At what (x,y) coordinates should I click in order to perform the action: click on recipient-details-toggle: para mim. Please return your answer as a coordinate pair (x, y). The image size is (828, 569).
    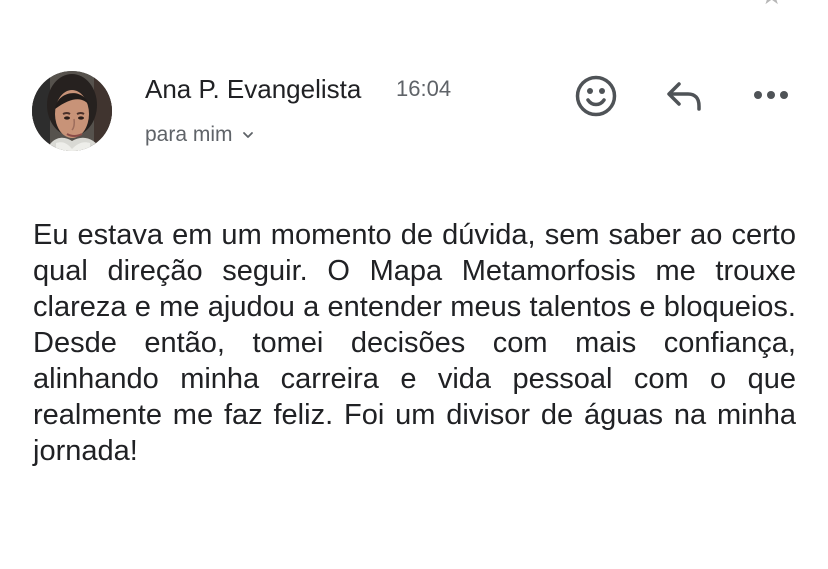
    Looking at the image, I should click on (200, 135).